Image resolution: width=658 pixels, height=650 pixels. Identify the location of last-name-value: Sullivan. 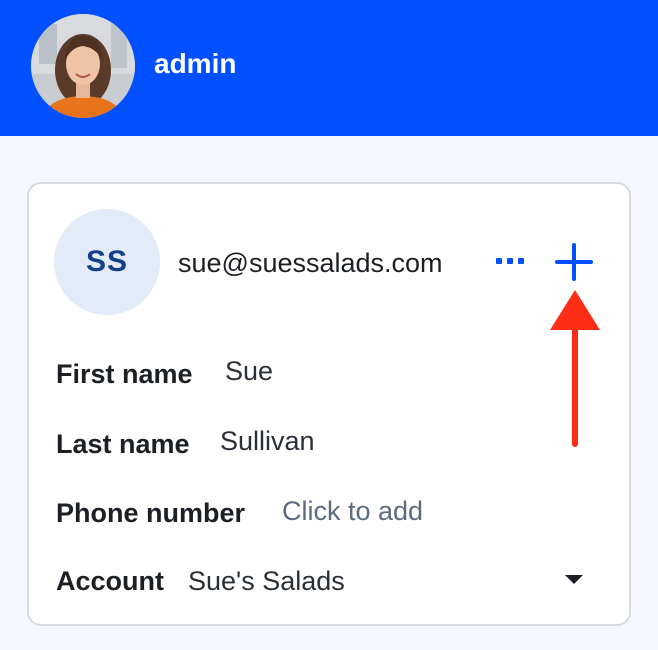
(267, 441).